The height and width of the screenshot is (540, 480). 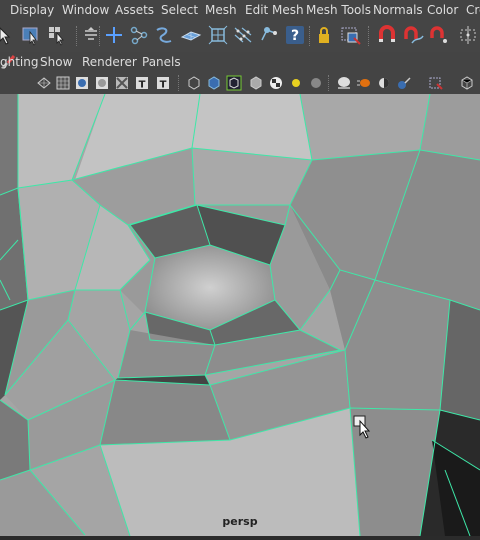 What do you see at coordinates (436, 83) in the screenshot?
I see `camera-icon` at bounding box center [436, 83].